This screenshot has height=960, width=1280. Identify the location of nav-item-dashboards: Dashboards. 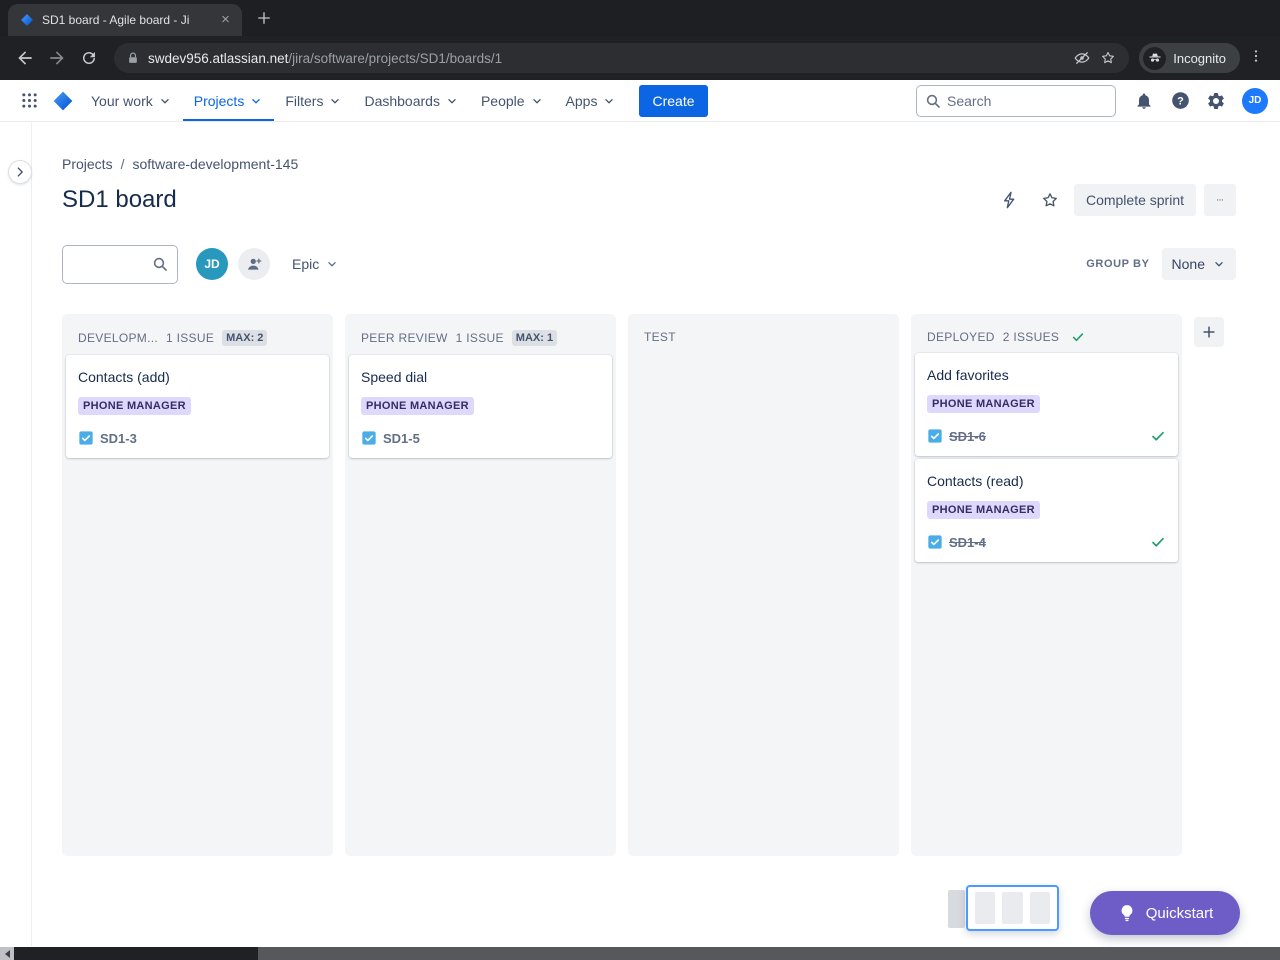
(411, 100).